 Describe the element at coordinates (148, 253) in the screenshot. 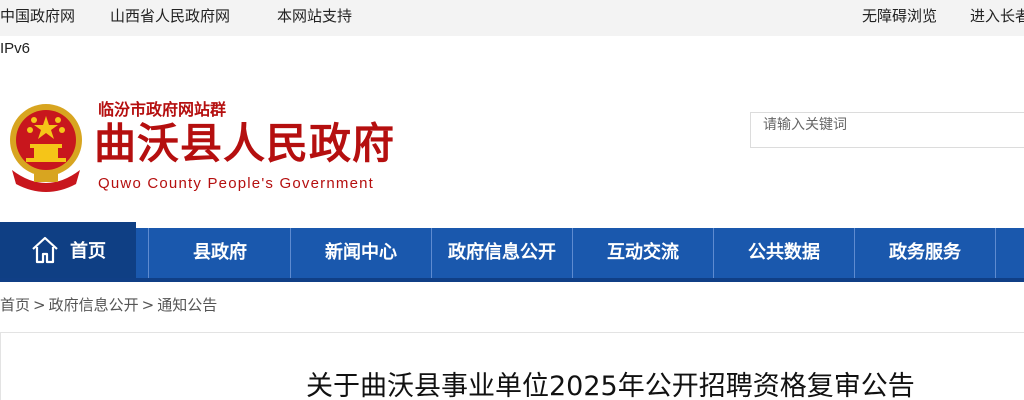

I see `nav-divider` at that location.